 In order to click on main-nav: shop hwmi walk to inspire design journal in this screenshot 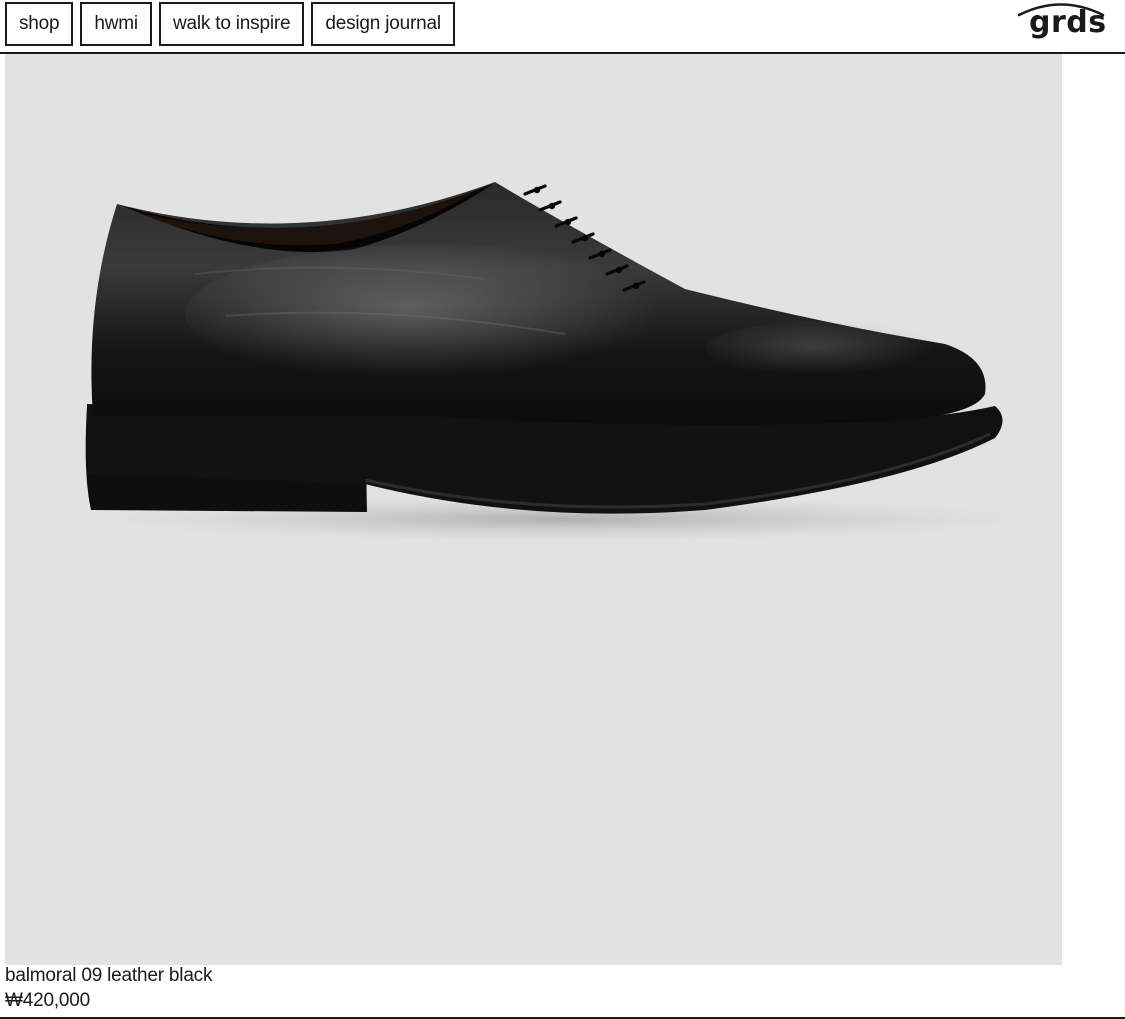, I will do `click(230, 24)`.